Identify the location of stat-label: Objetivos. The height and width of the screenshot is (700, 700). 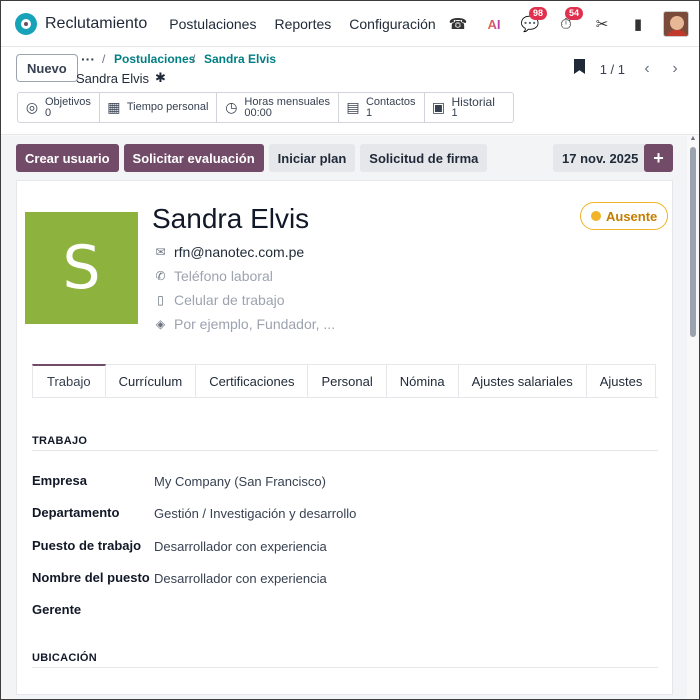
(68, 101).